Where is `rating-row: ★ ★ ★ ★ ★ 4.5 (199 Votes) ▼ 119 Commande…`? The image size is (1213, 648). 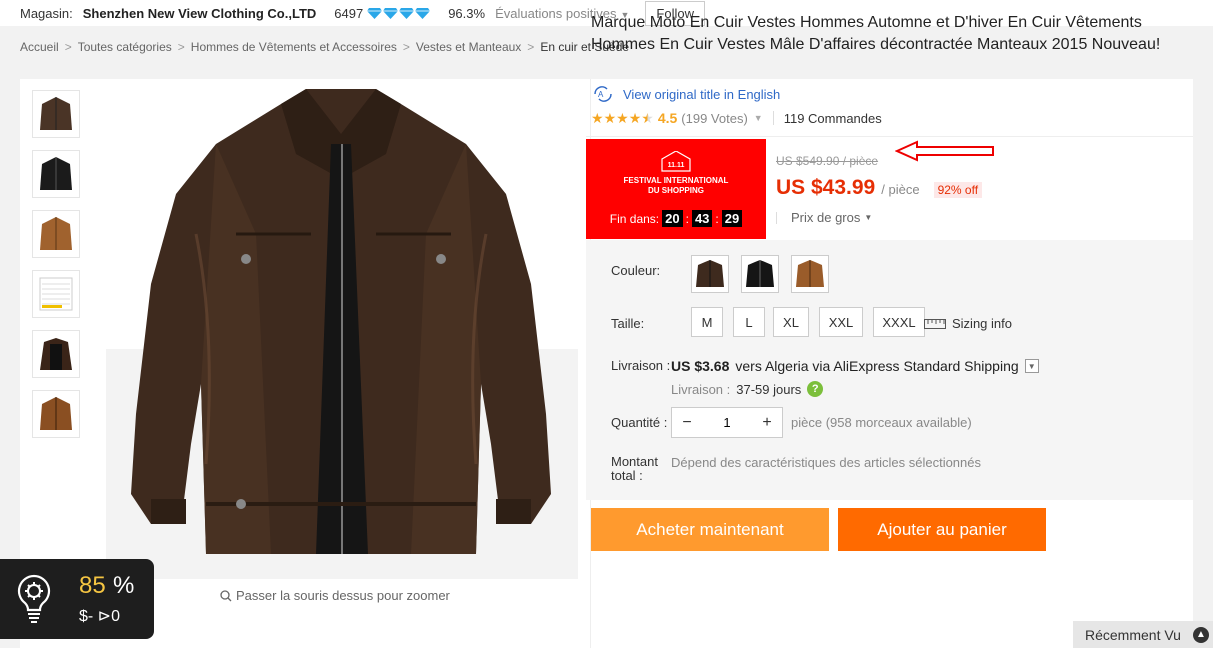
rating-row: ★ ★ ★ ★ ★ 4.5 (199 Votes) ▼ 119 Commande… is located at coordinates (736, 118).